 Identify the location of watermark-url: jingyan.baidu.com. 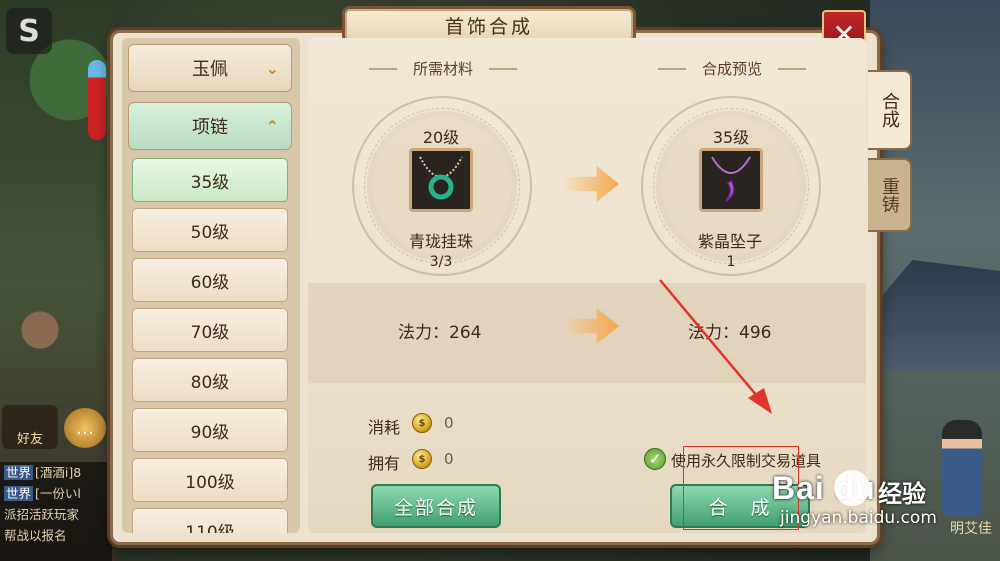
(858, 518).